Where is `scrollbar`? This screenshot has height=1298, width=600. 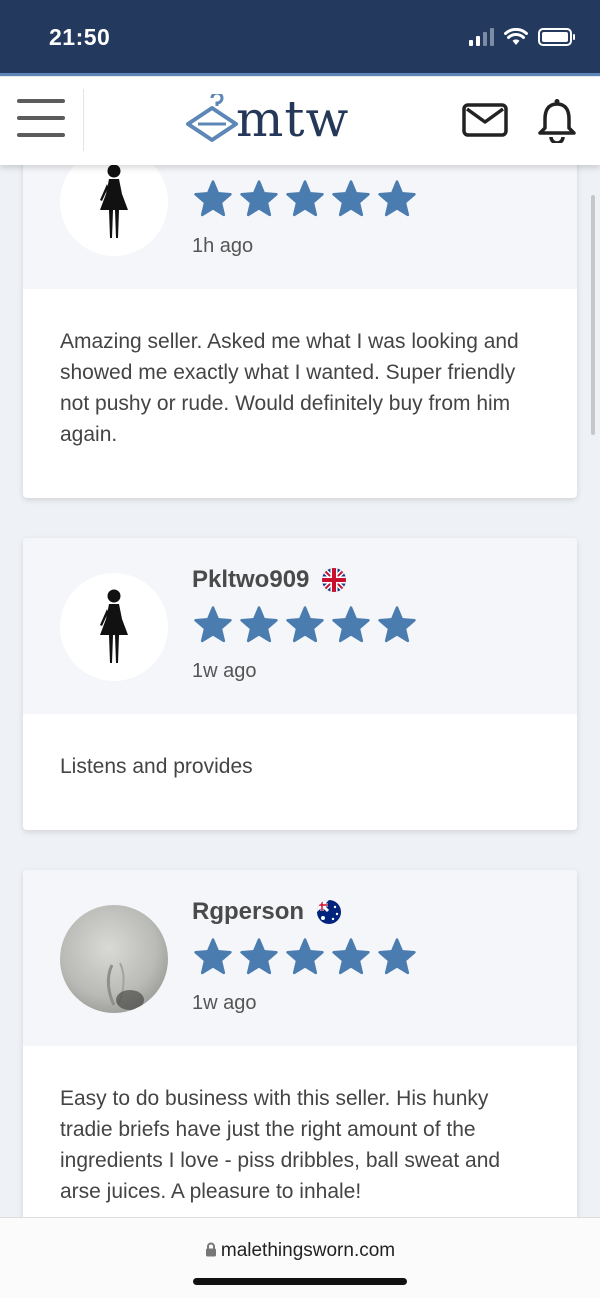
scrollbar is located at coordinates (593, 315).